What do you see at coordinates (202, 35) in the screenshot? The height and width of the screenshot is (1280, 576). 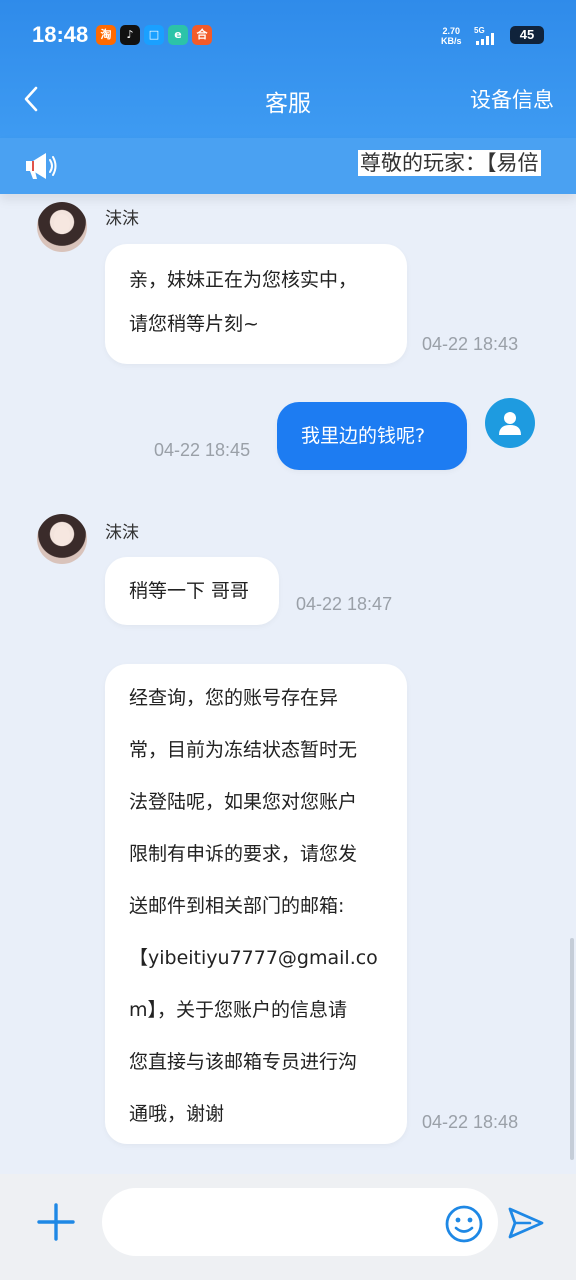 I see `app-home-icon: 合` at bounding box center [202, 35].